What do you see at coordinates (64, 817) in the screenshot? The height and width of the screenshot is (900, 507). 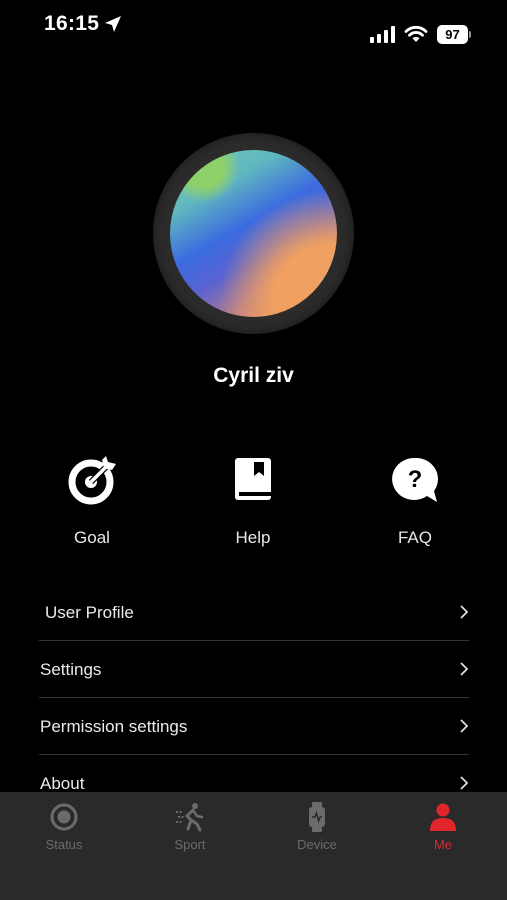 I see `status-circle-icon` at bounding box center [64, 817].